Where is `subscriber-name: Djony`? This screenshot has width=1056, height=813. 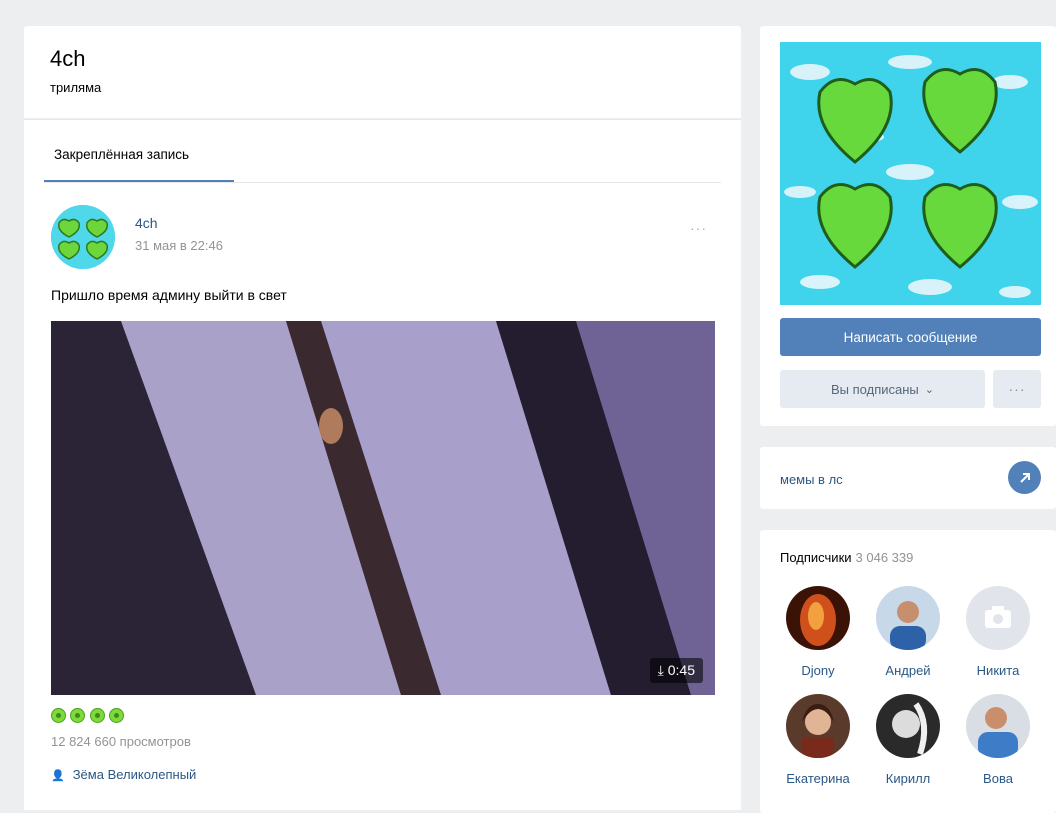
subscriber-name: Djony is located at coordinates (818, 670).